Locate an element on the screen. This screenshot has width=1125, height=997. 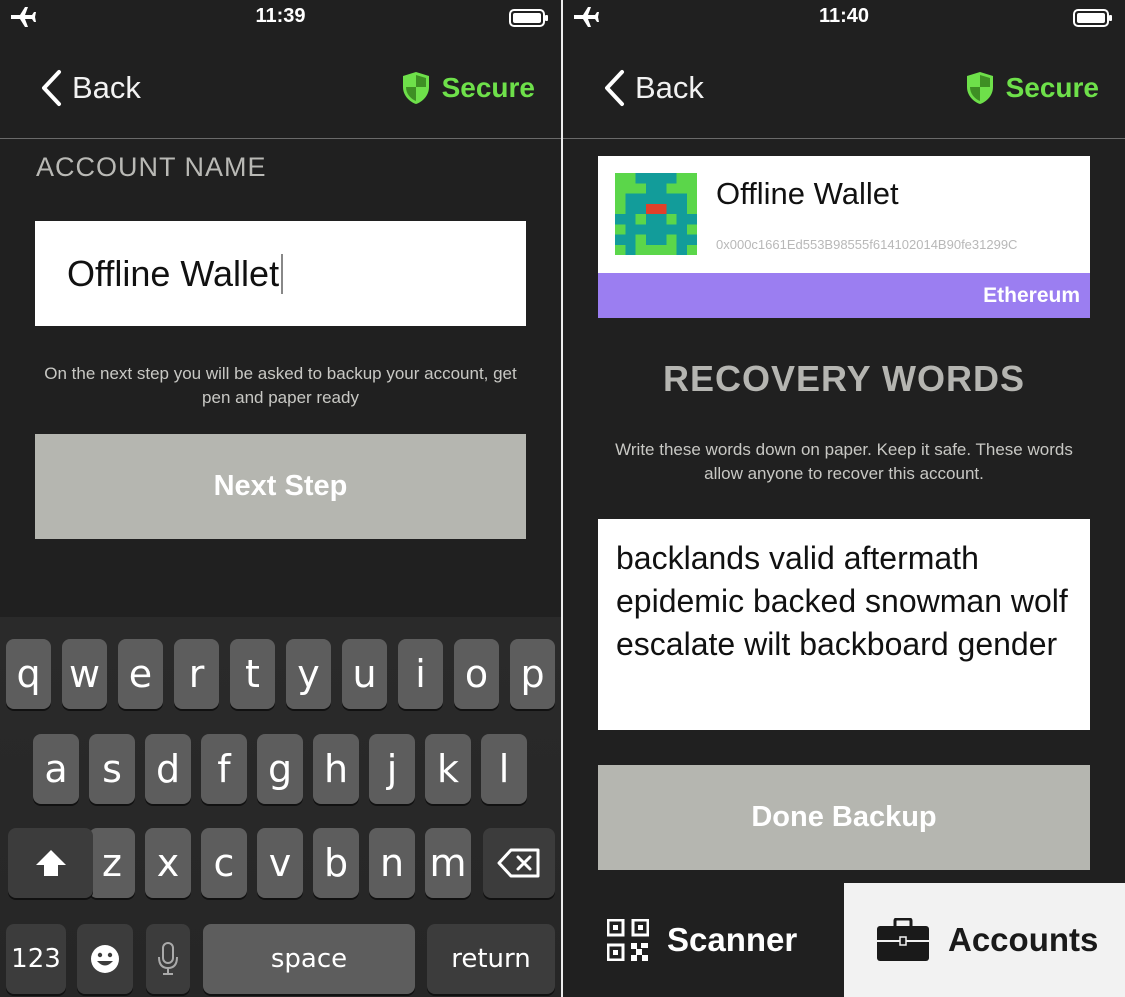
key-e: e is located at coordinates (140, 674).